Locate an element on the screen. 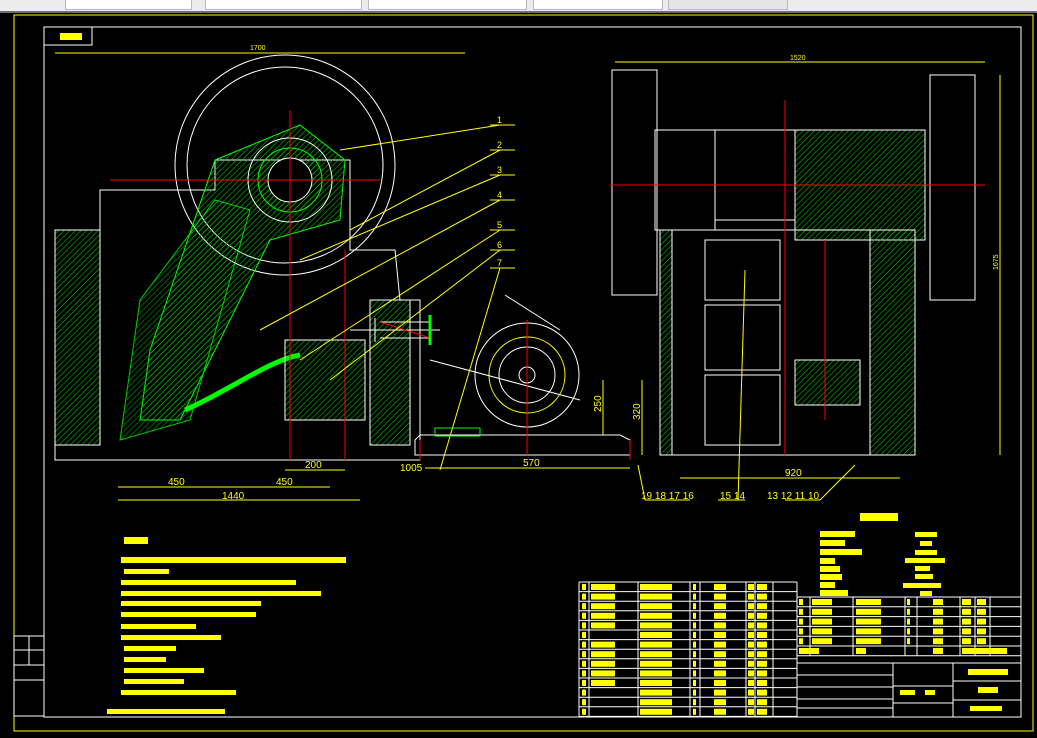  balloons-13-10: 13 12 11 10 is located at coordinates (793, 496).